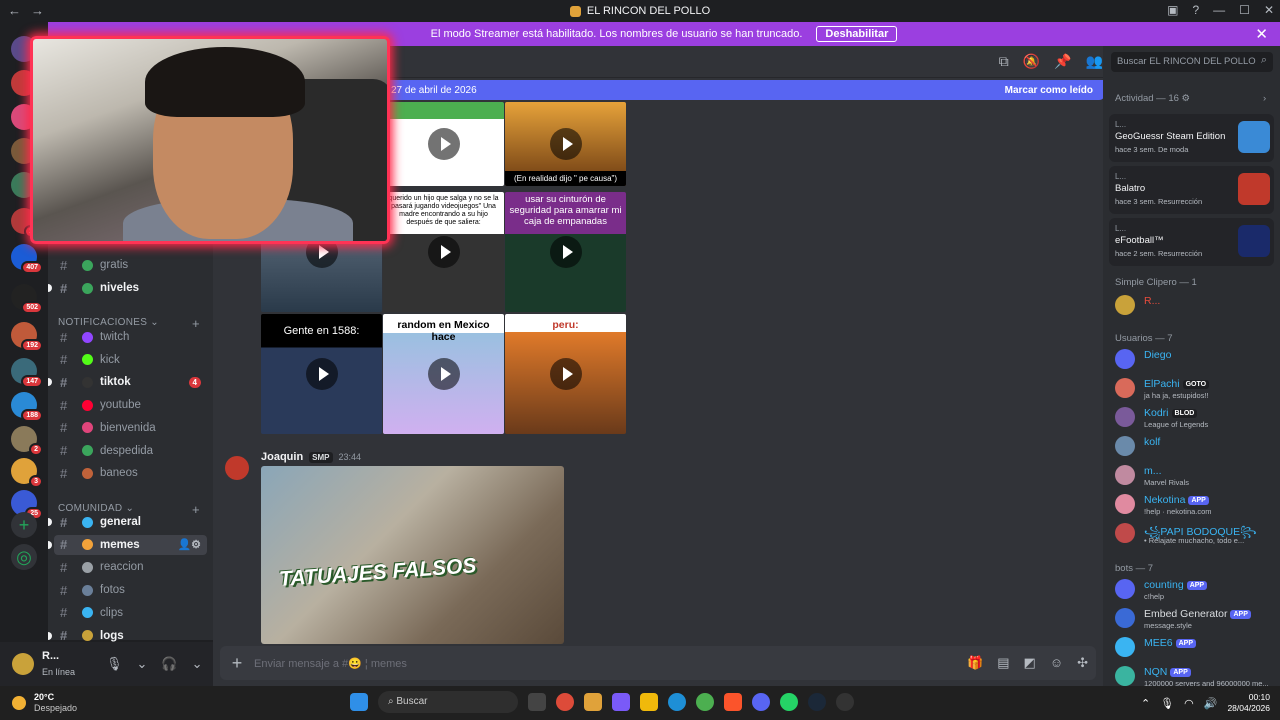 The image size is (1280, 720). What do you see at coordinates (1030, 663) in the screenshot?
I see `sticker-icon: ◩` at bounding box center [1030, 663].